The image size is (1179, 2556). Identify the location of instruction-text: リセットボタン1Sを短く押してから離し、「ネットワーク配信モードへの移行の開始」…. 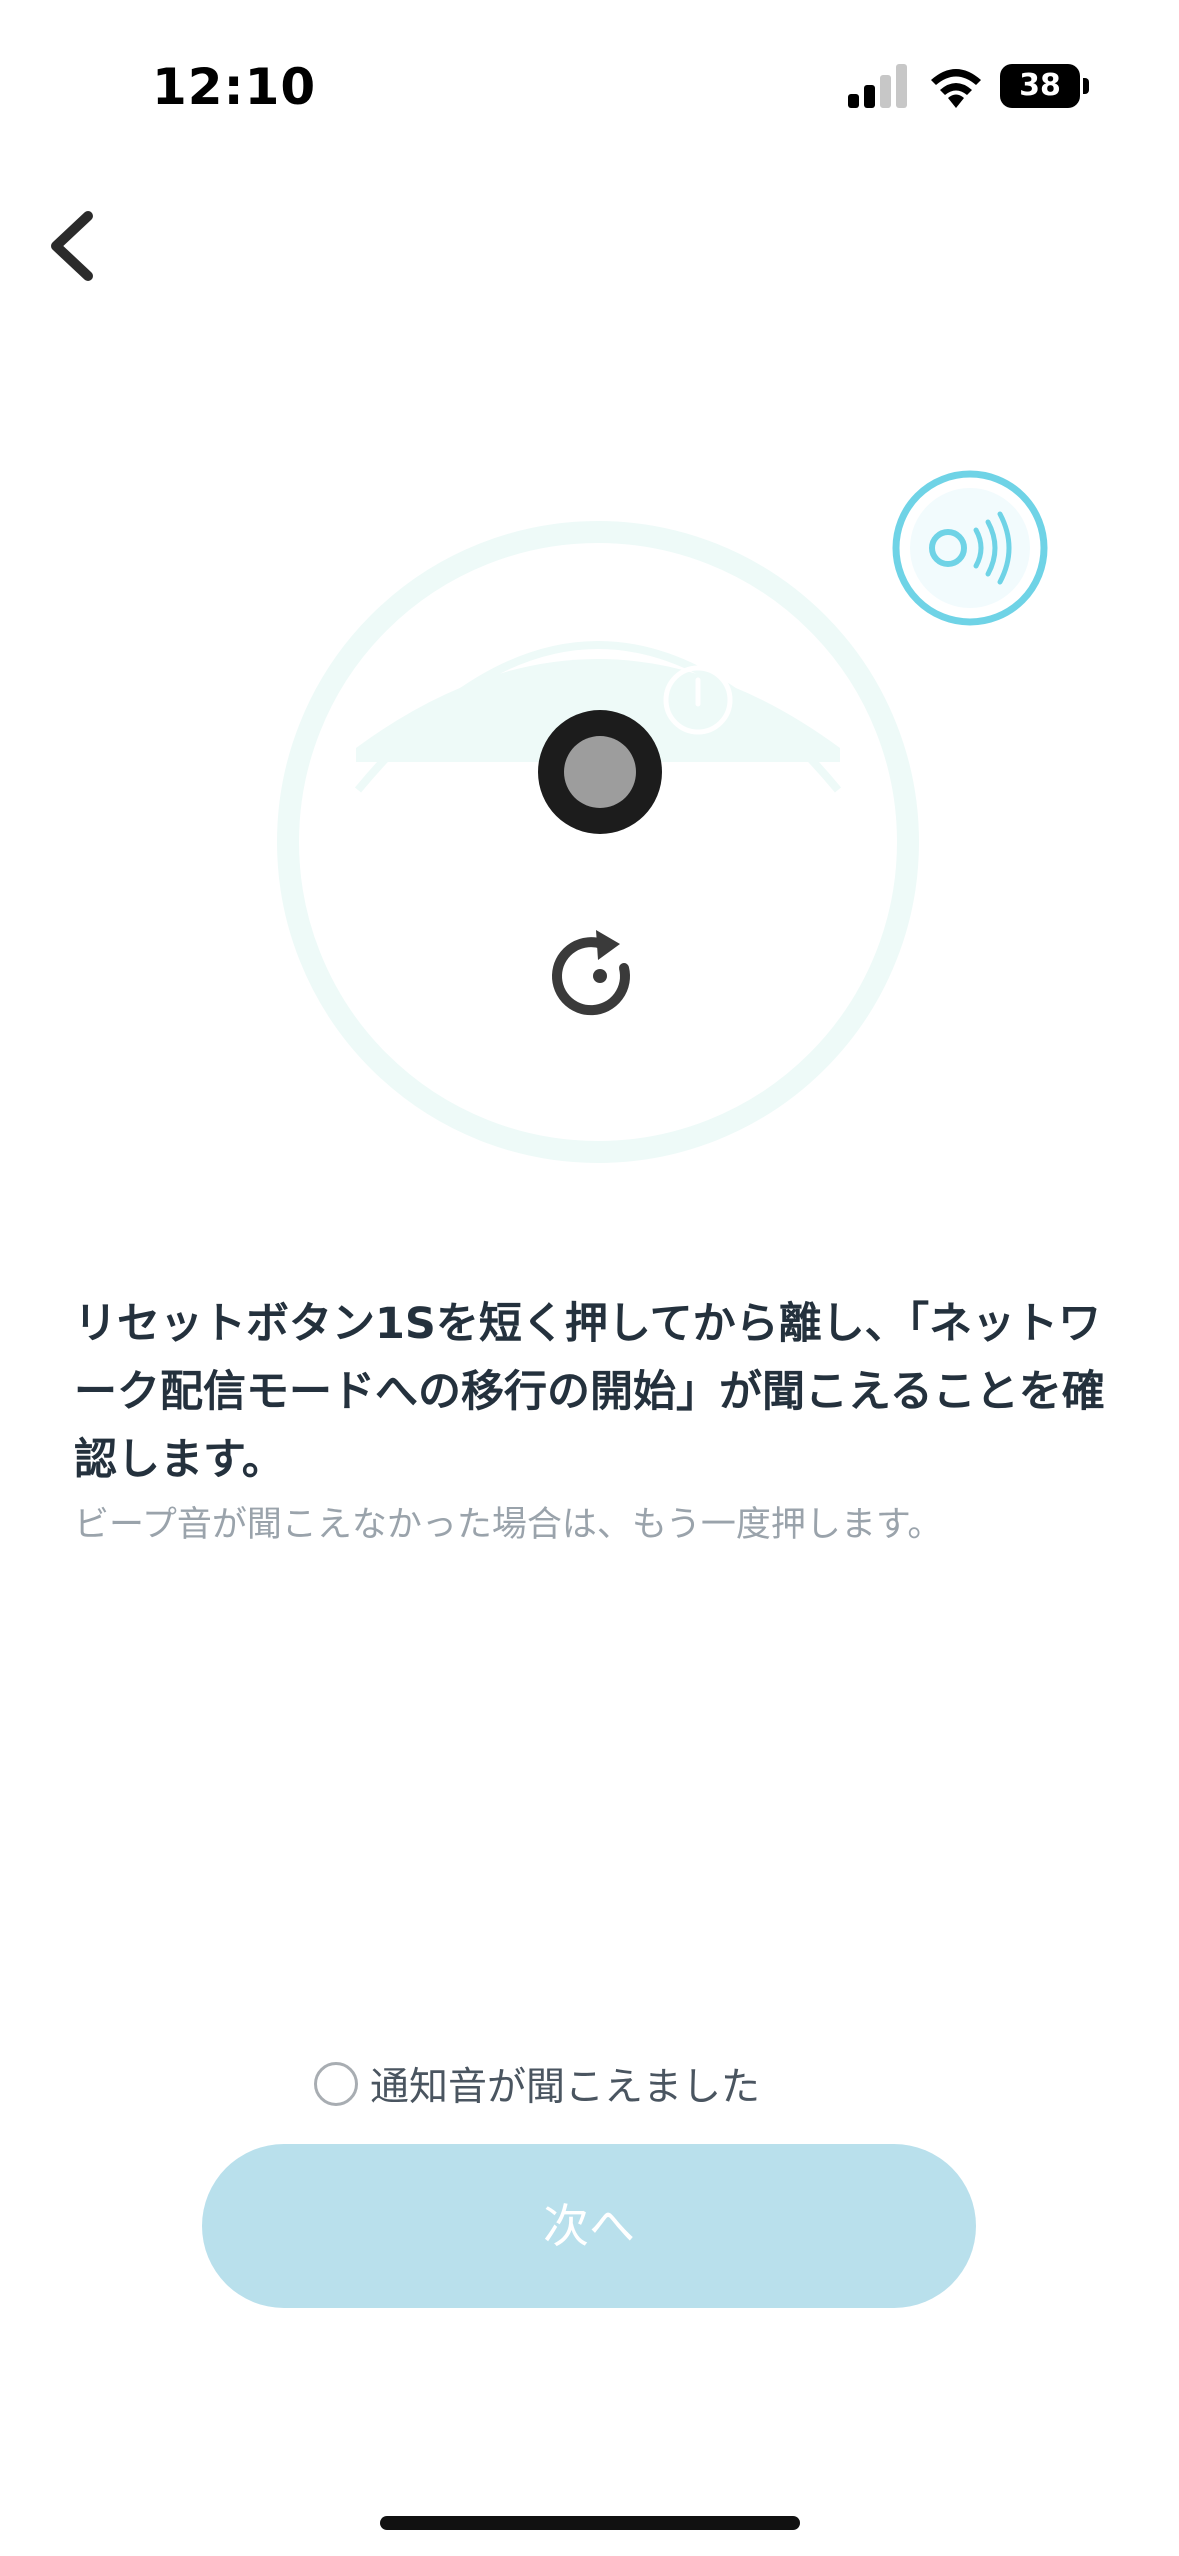
(589, 1392).